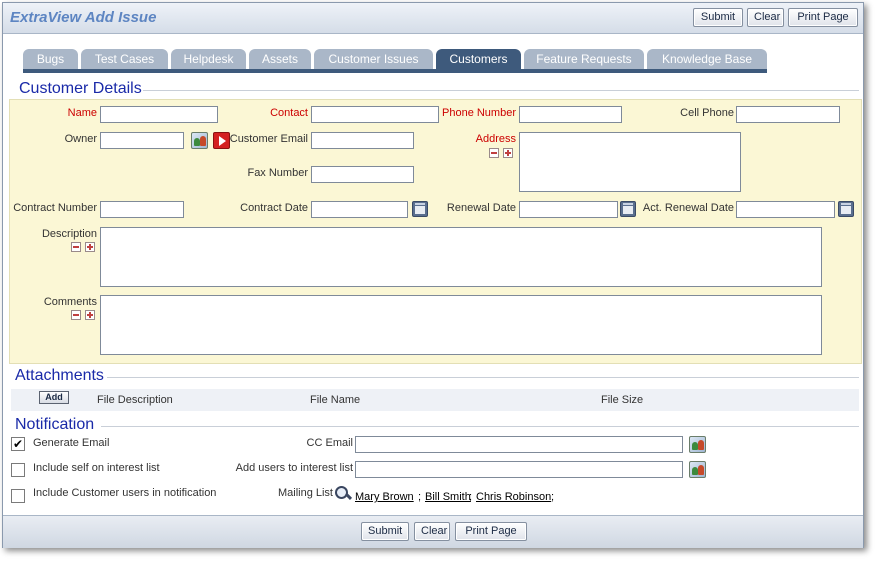  What do you see at coordinates (519, 444) in the screenshot?
I see `cc-email-input` at bounding box center [519, 444].